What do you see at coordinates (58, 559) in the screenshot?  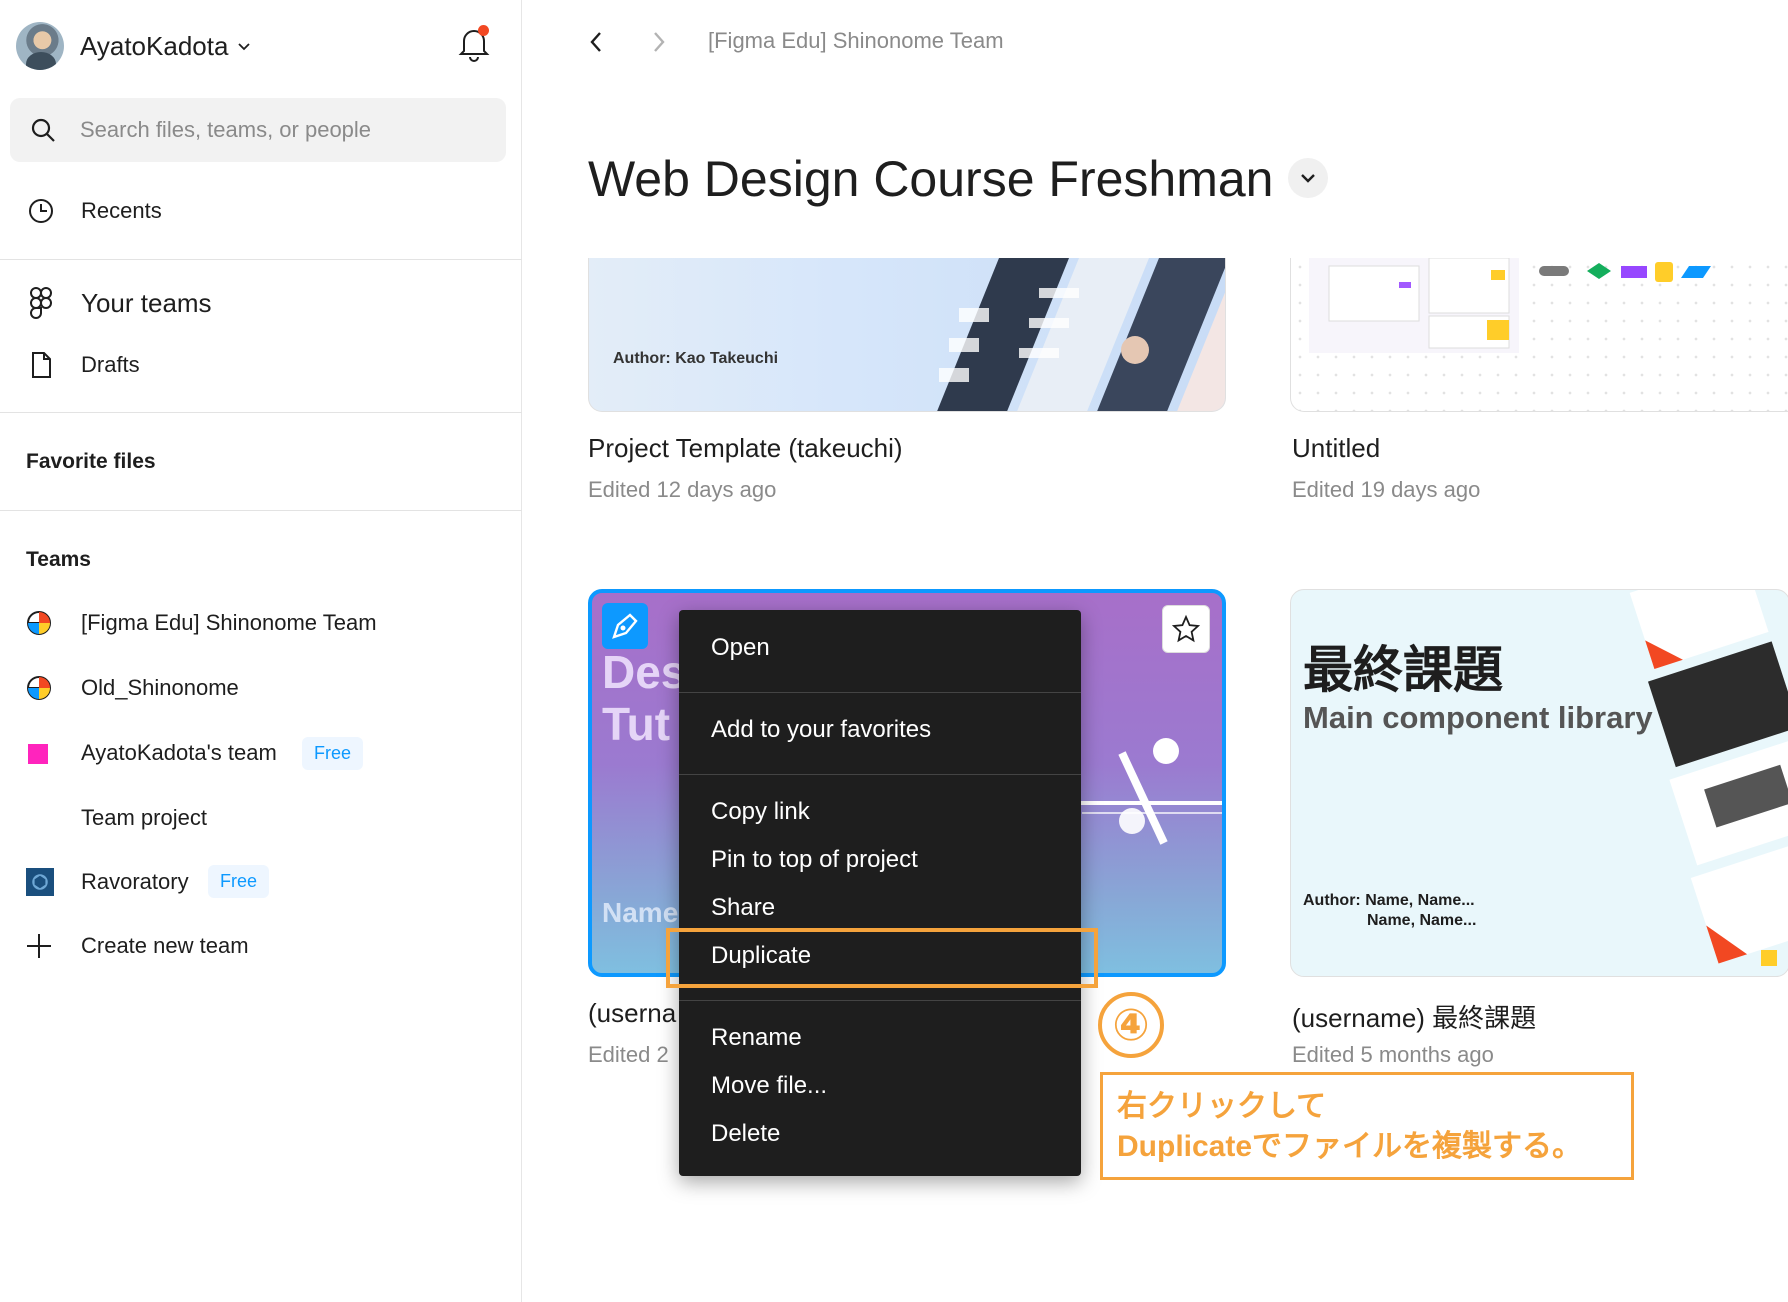 I see `teams-heading: Teams` at bounding box center [58, 559].